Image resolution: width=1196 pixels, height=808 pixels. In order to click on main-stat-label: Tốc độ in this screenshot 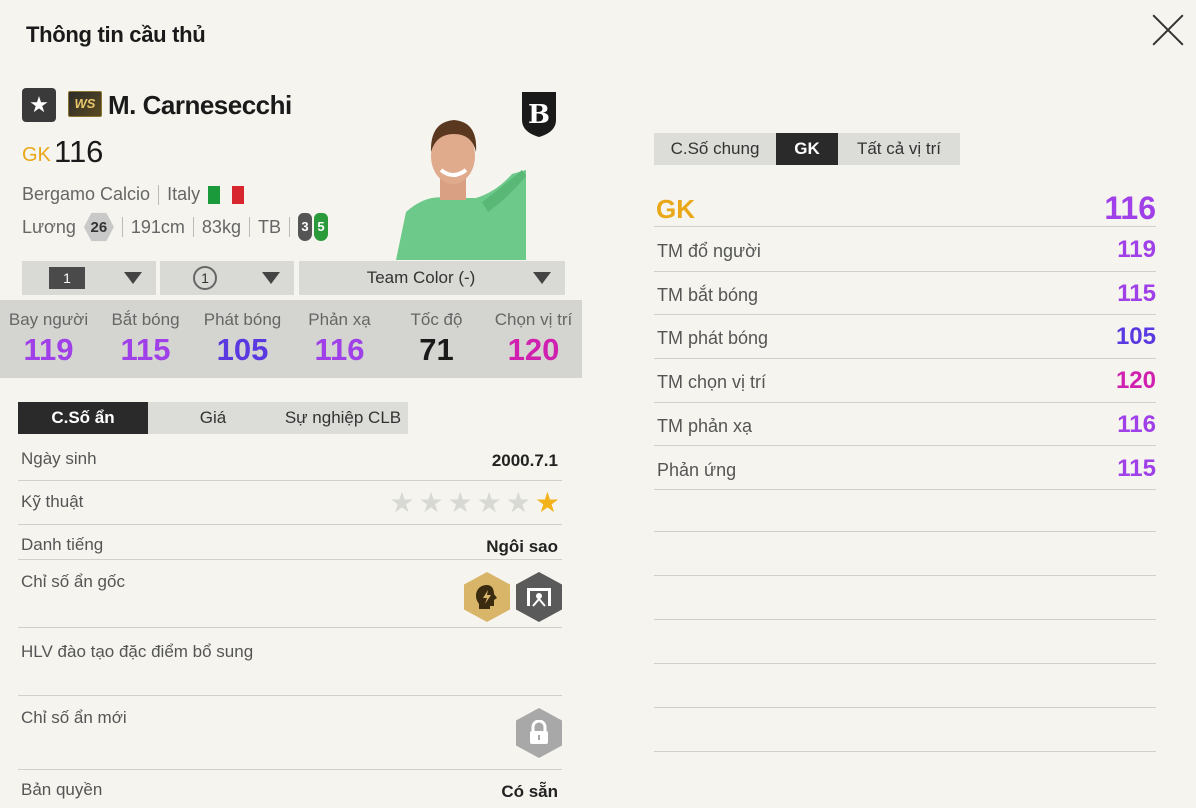, I will do `click(436, 319)`.